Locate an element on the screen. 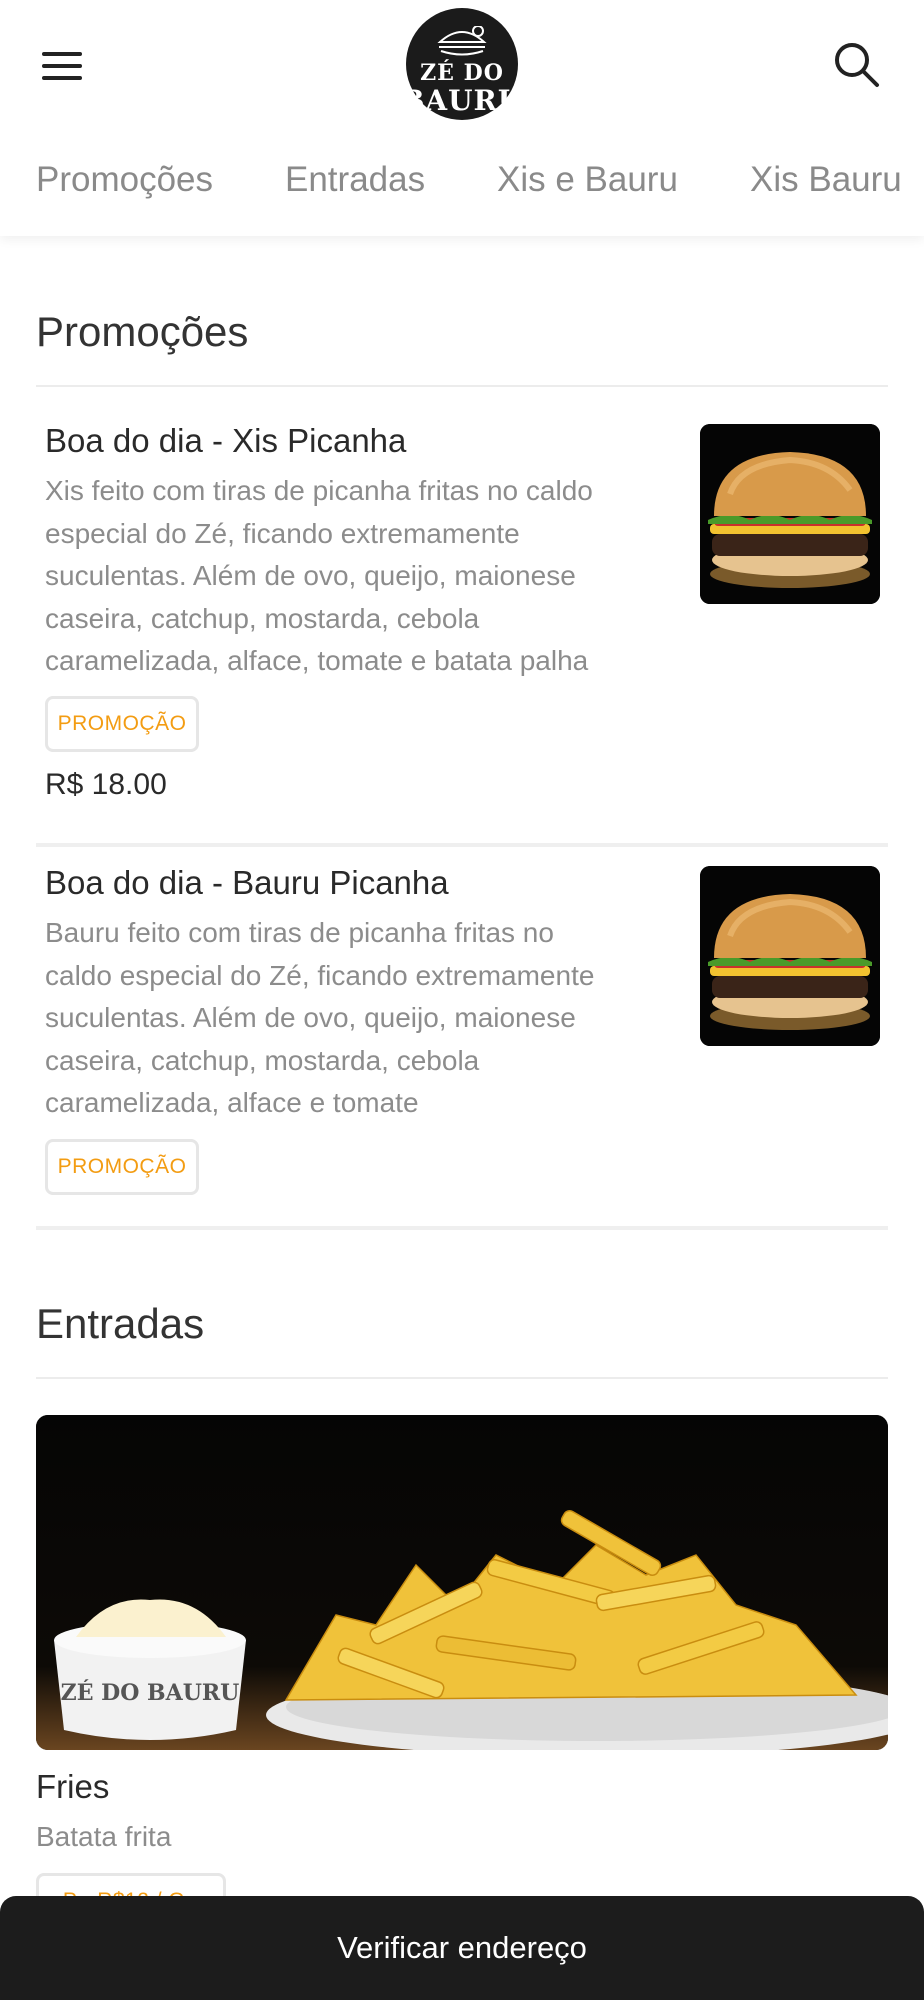 This screenshot has height=2000, width=924. tab-promocoes: Promoções is located at coordinates (124, 180).